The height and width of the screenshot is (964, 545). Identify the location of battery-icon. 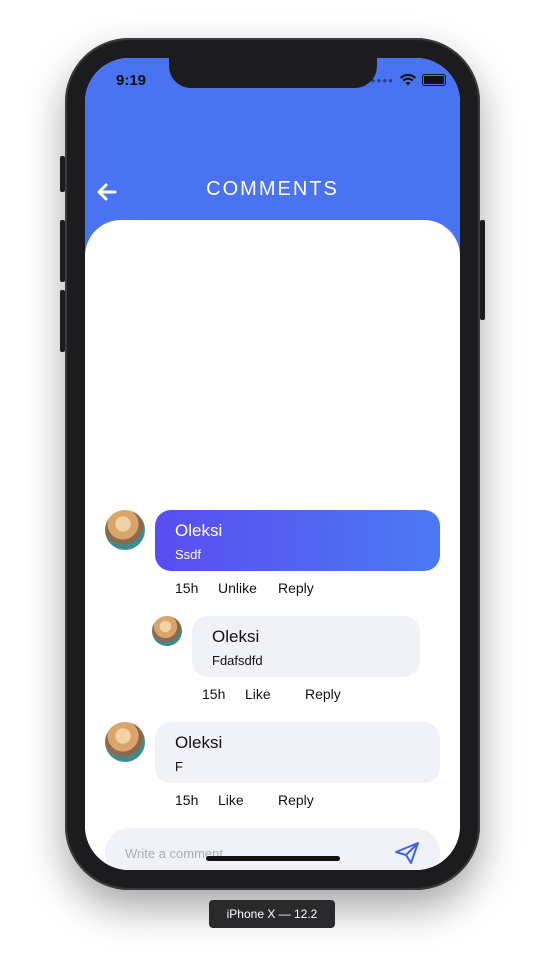
(434, 80).